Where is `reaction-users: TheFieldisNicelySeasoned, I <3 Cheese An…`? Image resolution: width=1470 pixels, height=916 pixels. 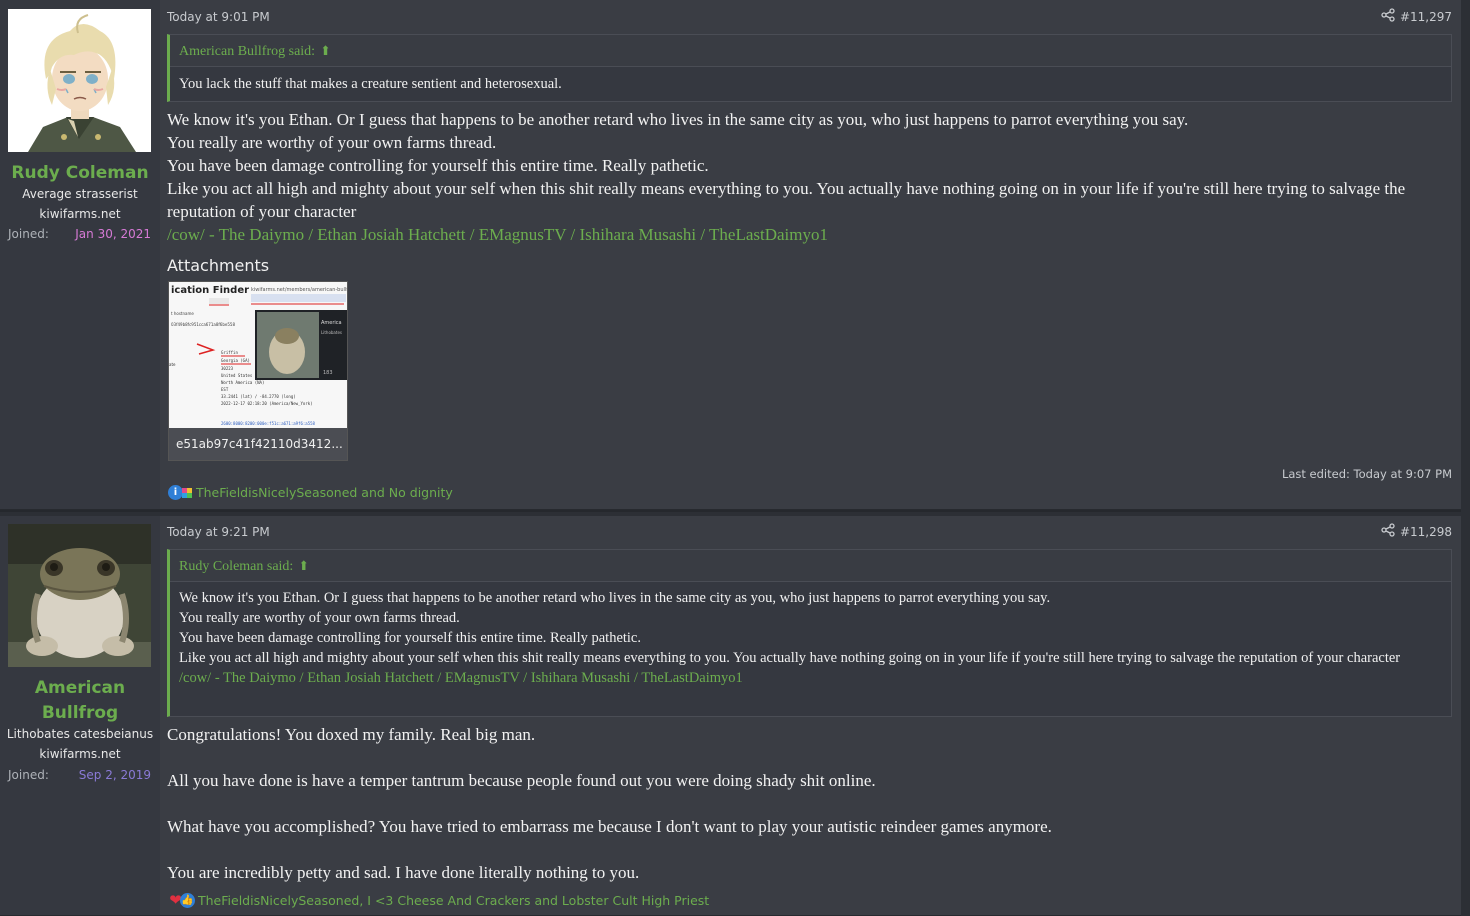 reaction-users: TheFieldisNicelySeasoned, I <3 Cheese An… is located at coordinates (453, 900).